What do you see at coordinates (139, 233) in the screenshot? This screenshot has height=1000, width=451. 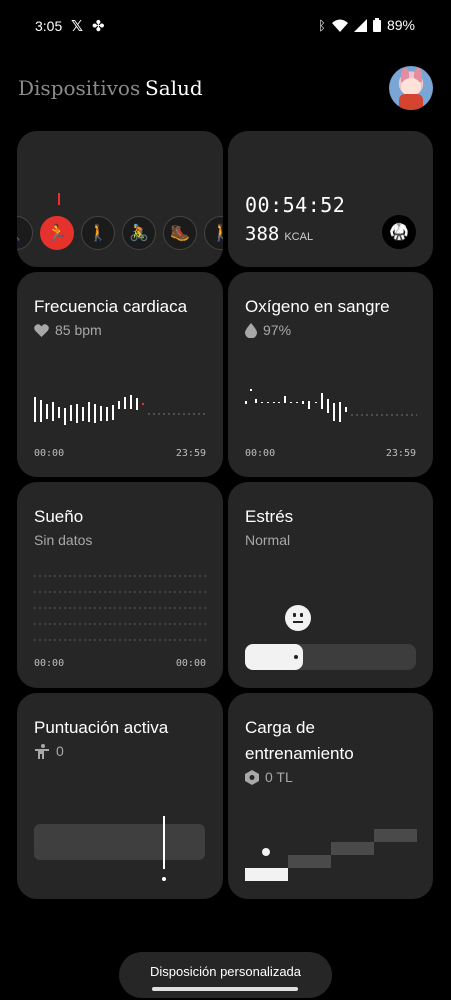 I see `cycling-icon: 🚴` at bounding box center [139, 233].